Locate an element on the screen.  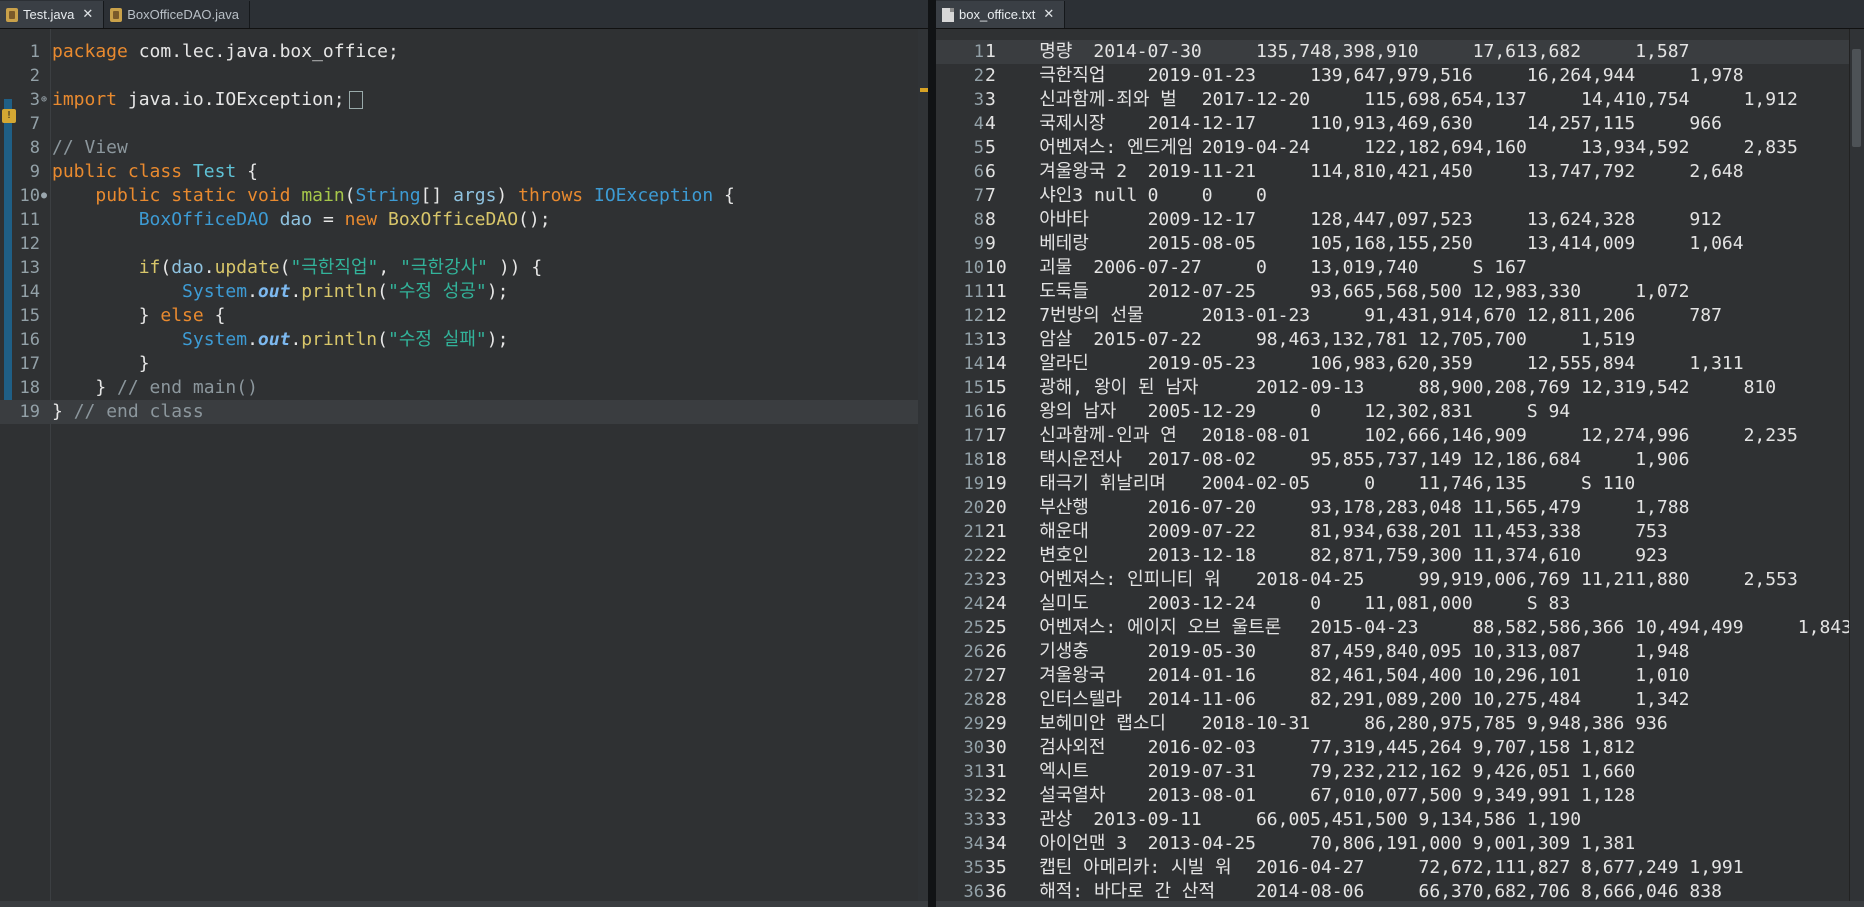
text-line: 10 10 괴물 2006-07-27 0 13,019,740 S 167 is located at coordinates (1400, 268).